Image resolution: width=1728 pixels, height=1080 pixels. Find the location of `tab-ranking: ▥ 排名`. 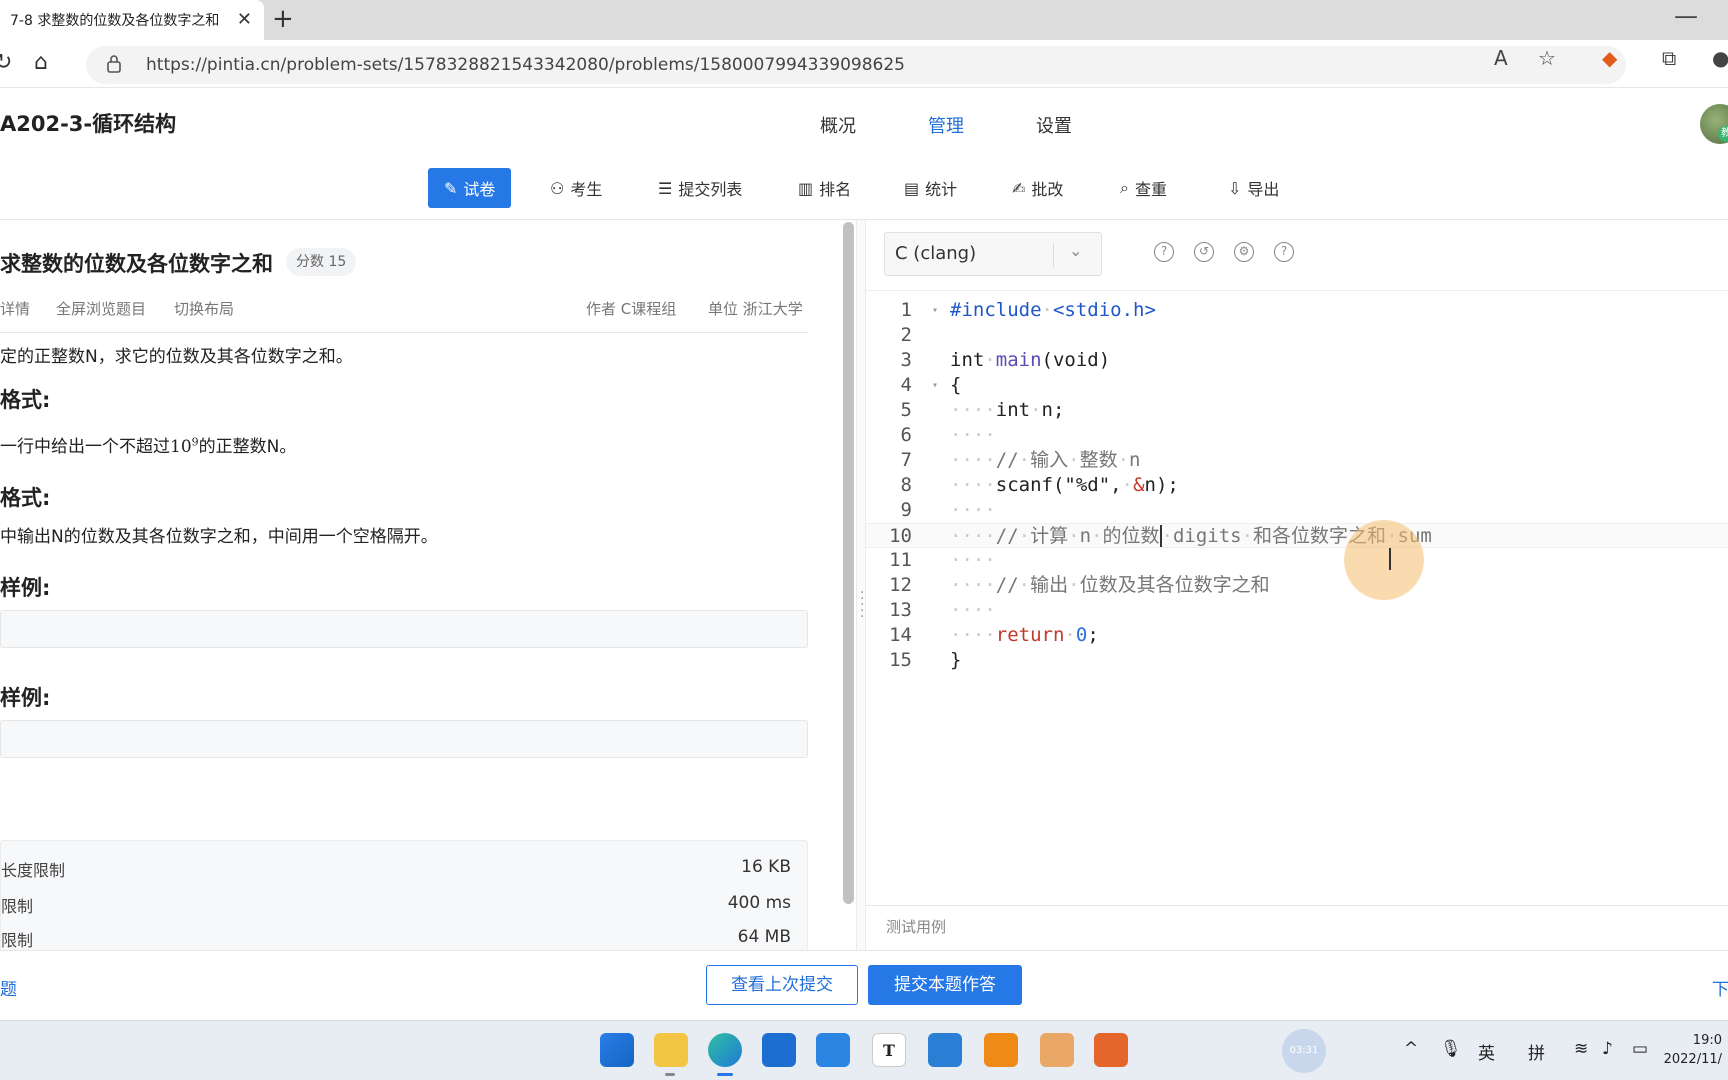

tab-ranking: ▥ 排名 is located at coordinates (824, 188).